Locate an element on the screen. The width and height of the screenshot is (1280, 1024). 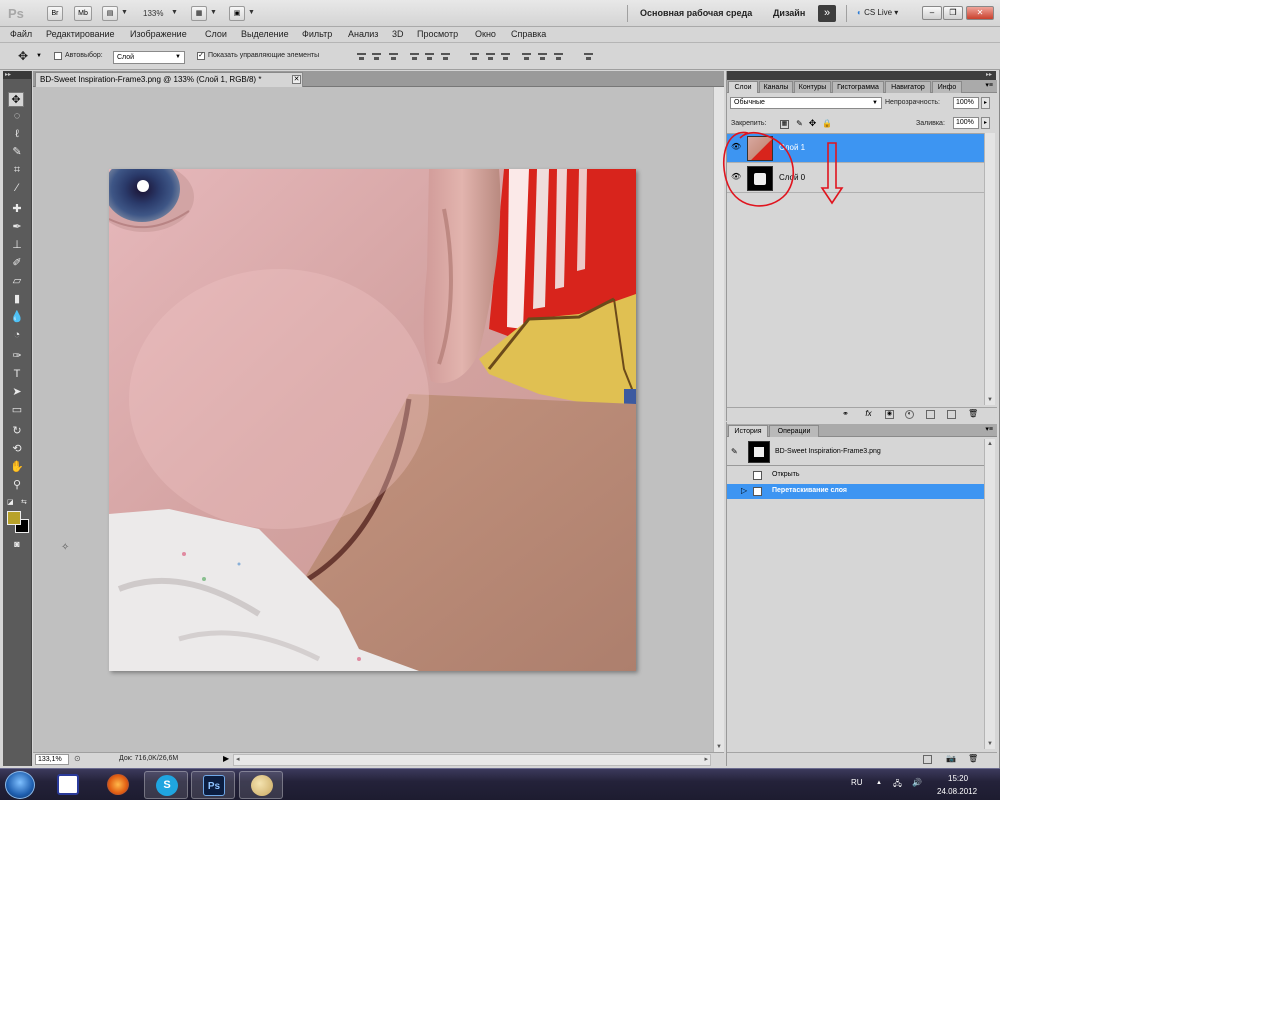
snapshot-brush-icon: ✎ is located at coordinates (734, 451).